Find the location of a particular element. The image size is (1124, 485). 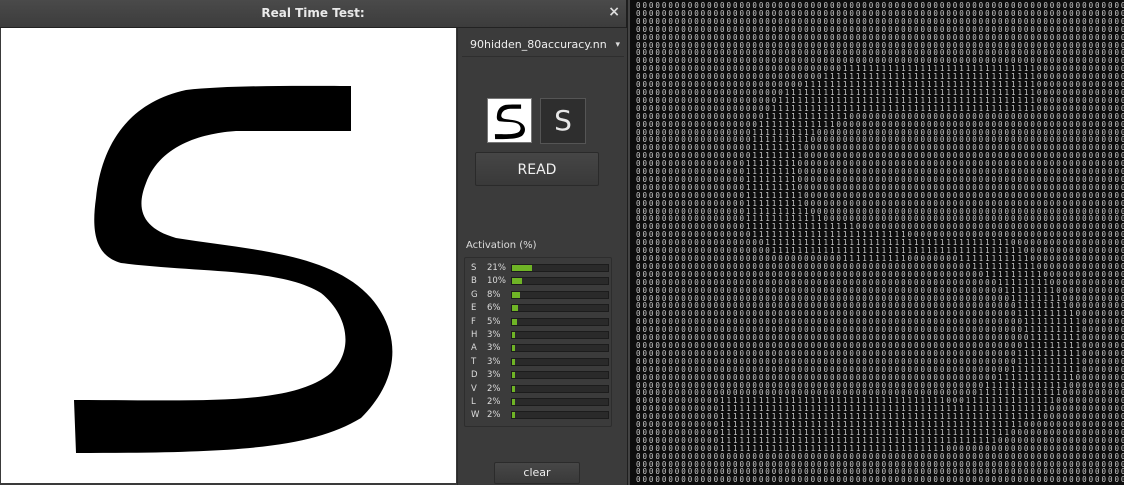

activation-row: B 10% is located at coordinates (541, 281).